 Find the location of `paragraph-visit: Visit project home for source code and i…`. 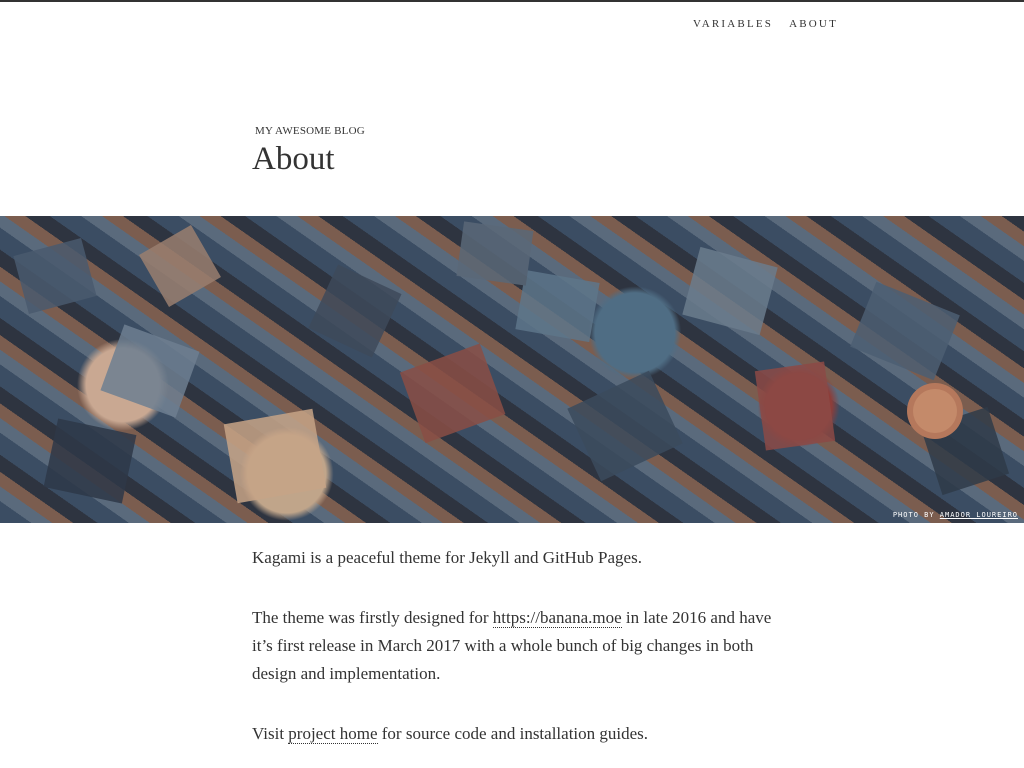

paragraph-visit: Visit project home for source code and i… is located at coordinates (517, 734).